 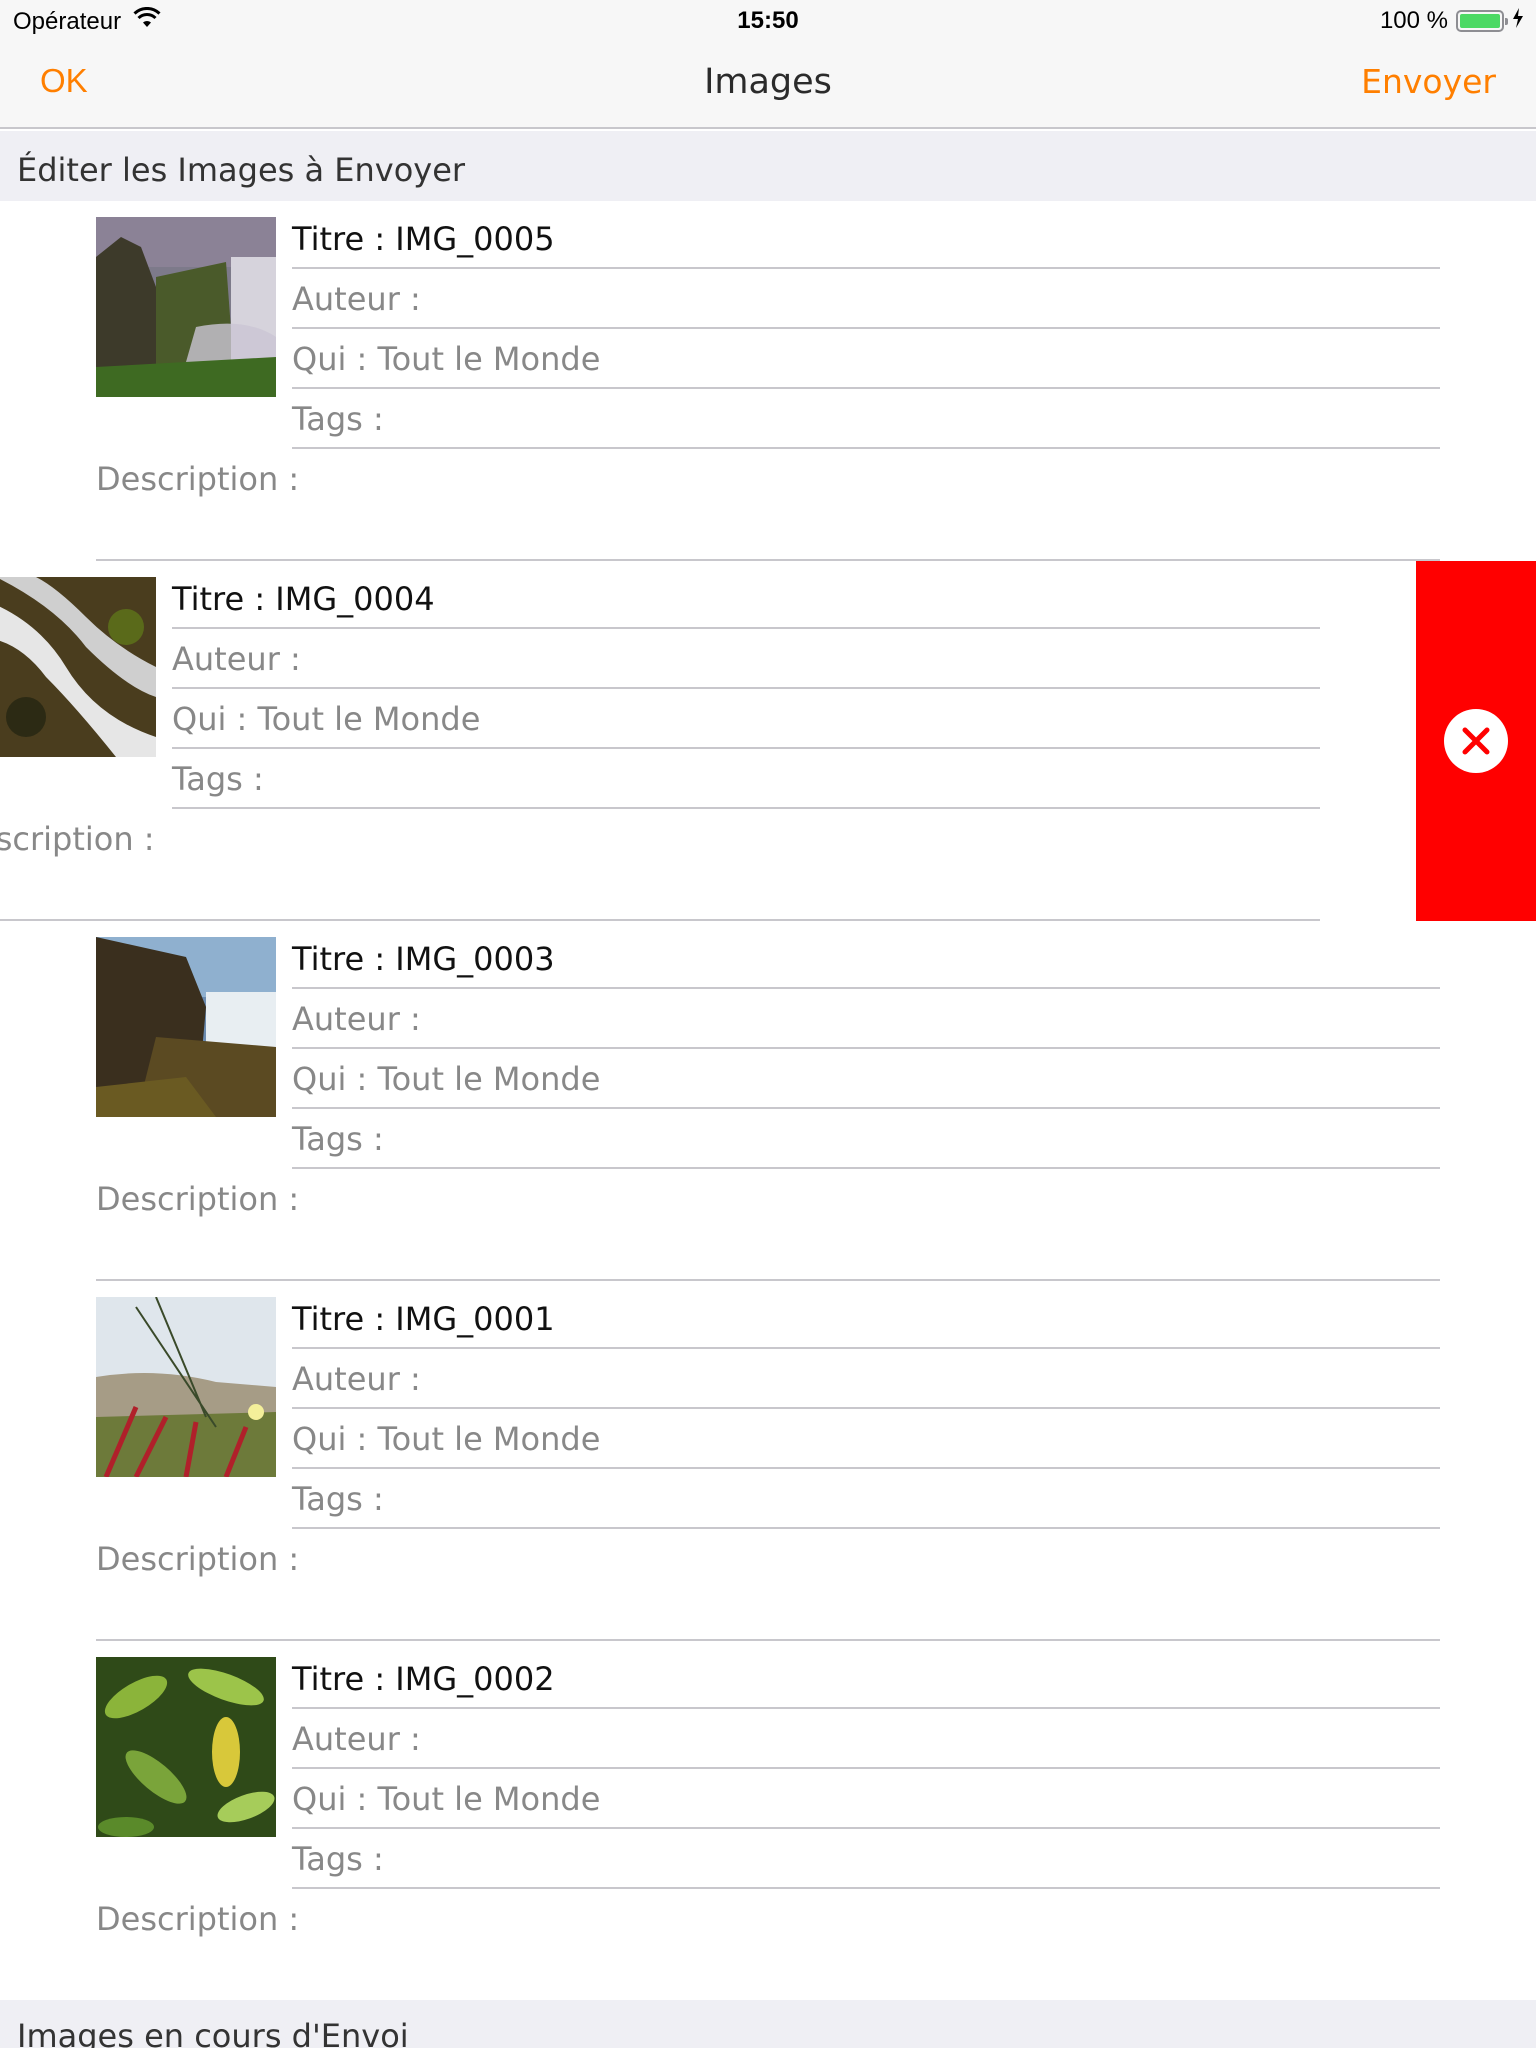 I want to click on title-field: Titre : IMG_0001, so click(x=866, y=1319).